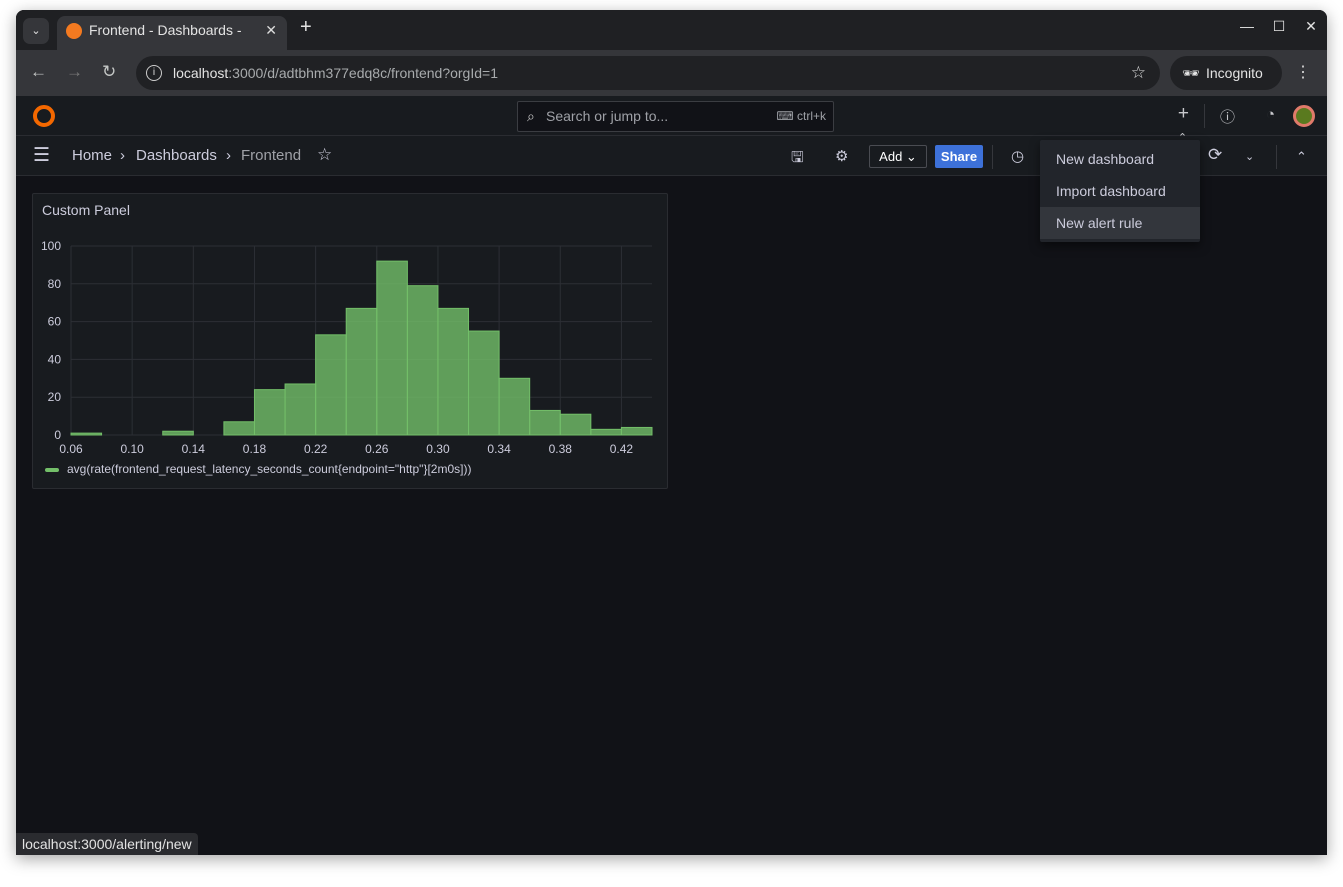 The image size is (1343, 887). I want to click on x-tick-label: 0.26, so click(377, 449).